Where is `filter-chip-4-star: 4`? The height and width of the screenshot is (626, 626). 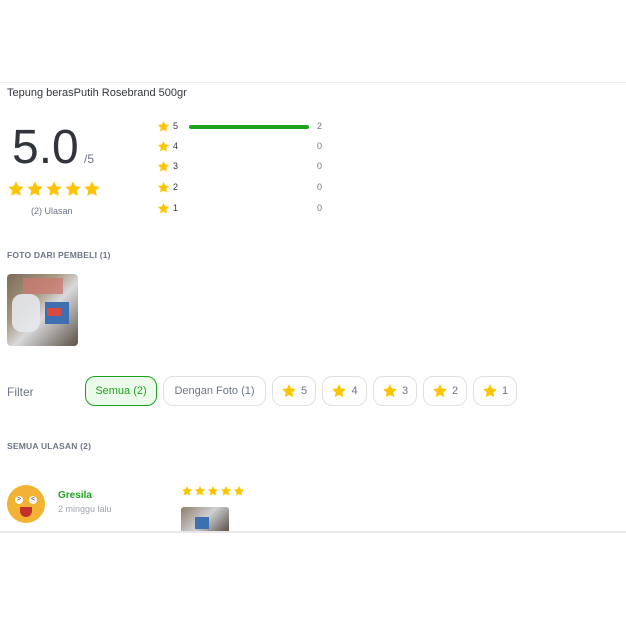
filter-chip-4-star: 4 is located at coordinates (344, 391).